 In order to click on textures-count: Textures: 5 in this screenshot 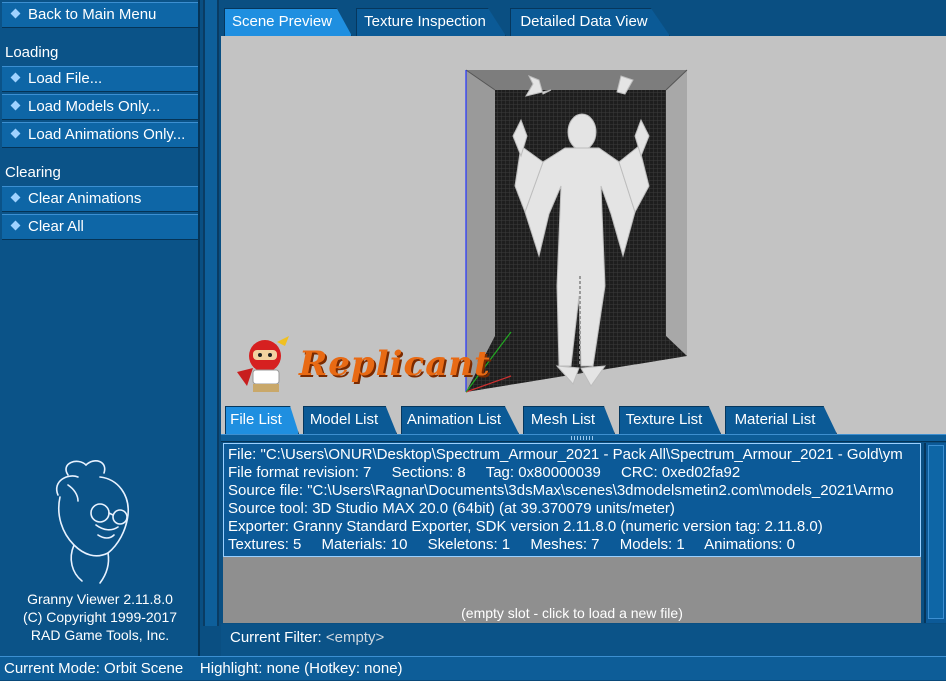, I will do `click(265, 544)`.